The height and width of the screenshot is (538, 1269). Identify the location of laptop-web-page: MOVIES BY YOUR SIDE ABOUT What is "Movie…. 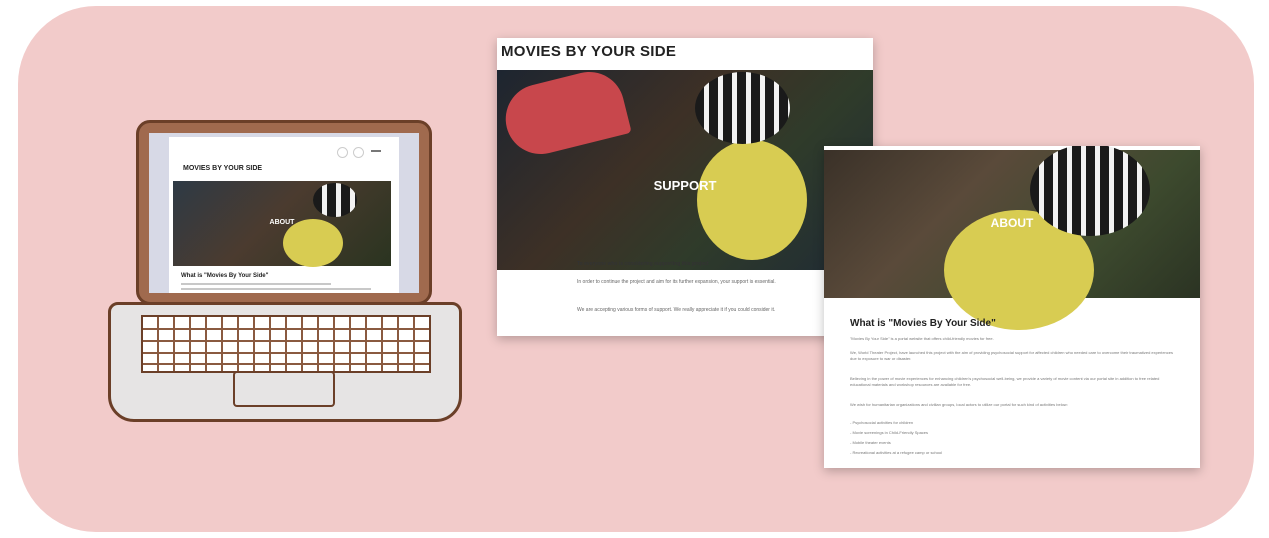
(284, 215).